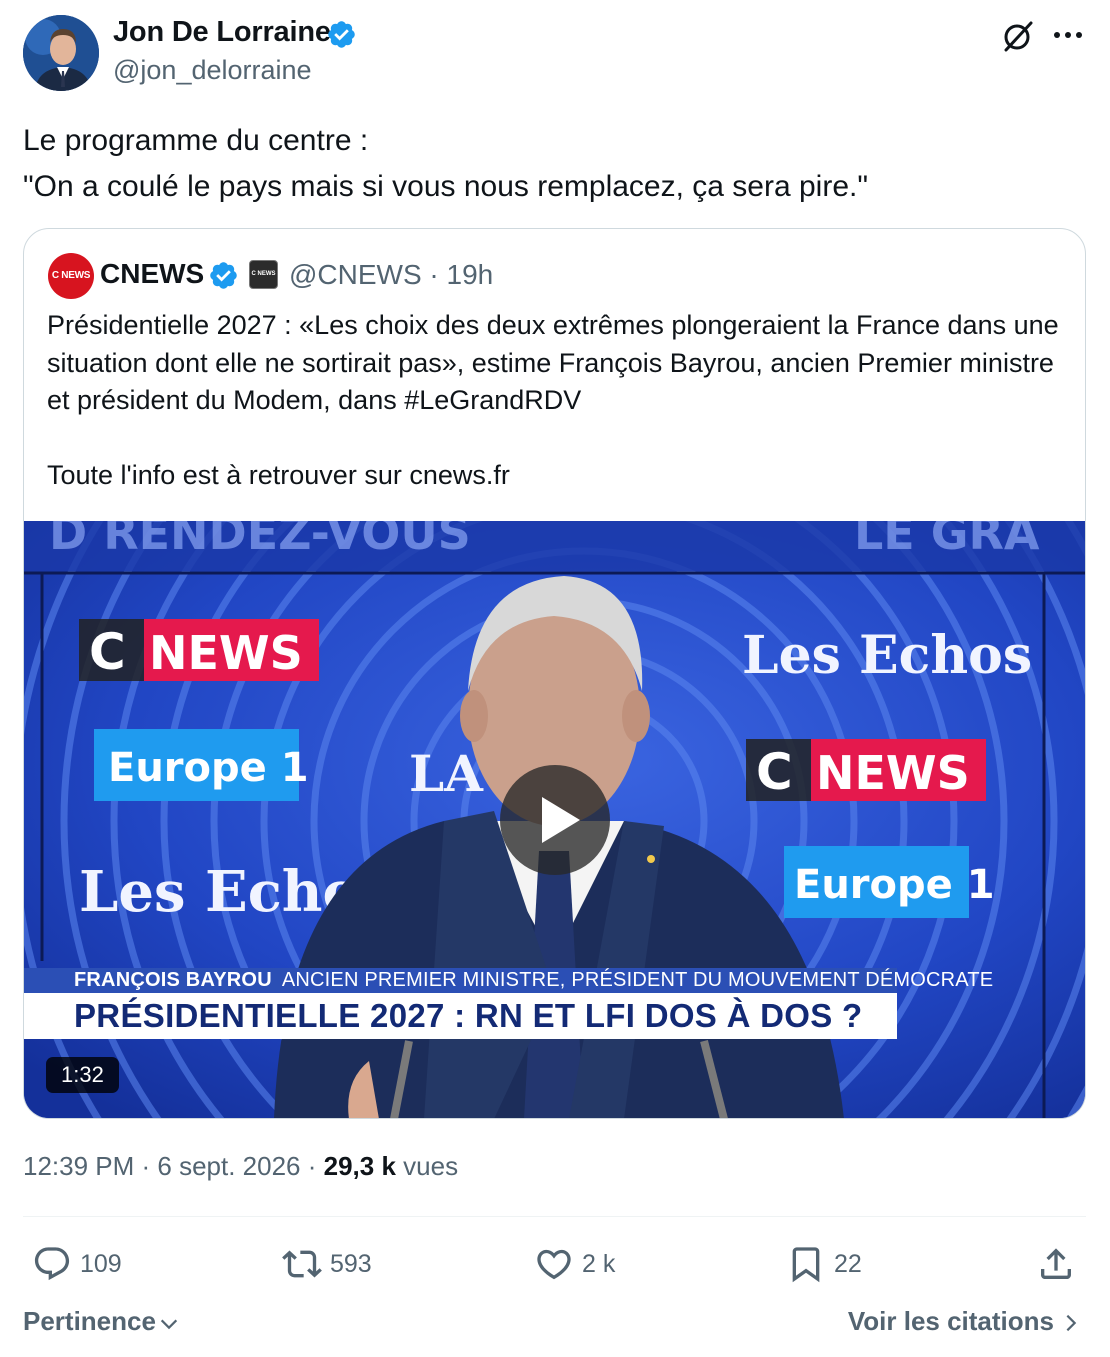 The height and width of the screenshot is (1357, 1110). I want to click on grok-icon, so click(1018, 36).